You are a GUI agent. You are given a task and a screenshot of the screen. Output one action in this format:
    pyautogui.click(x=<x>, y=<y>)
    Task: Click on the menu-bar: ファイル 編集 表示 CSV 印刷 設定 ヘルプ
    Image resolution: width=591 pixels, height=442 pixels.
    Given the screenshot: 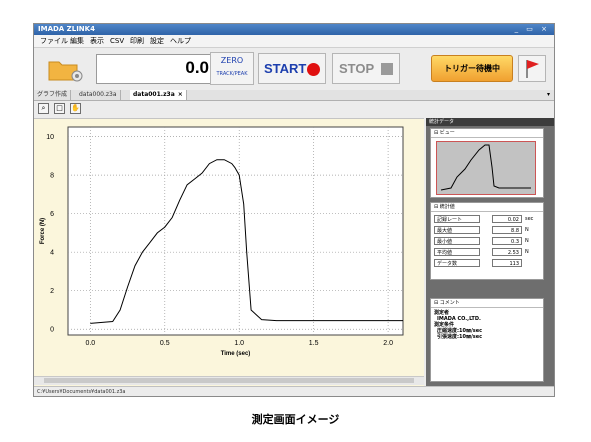 What is the action you would take?
    pyautogui.click(x=294, y=41)
    